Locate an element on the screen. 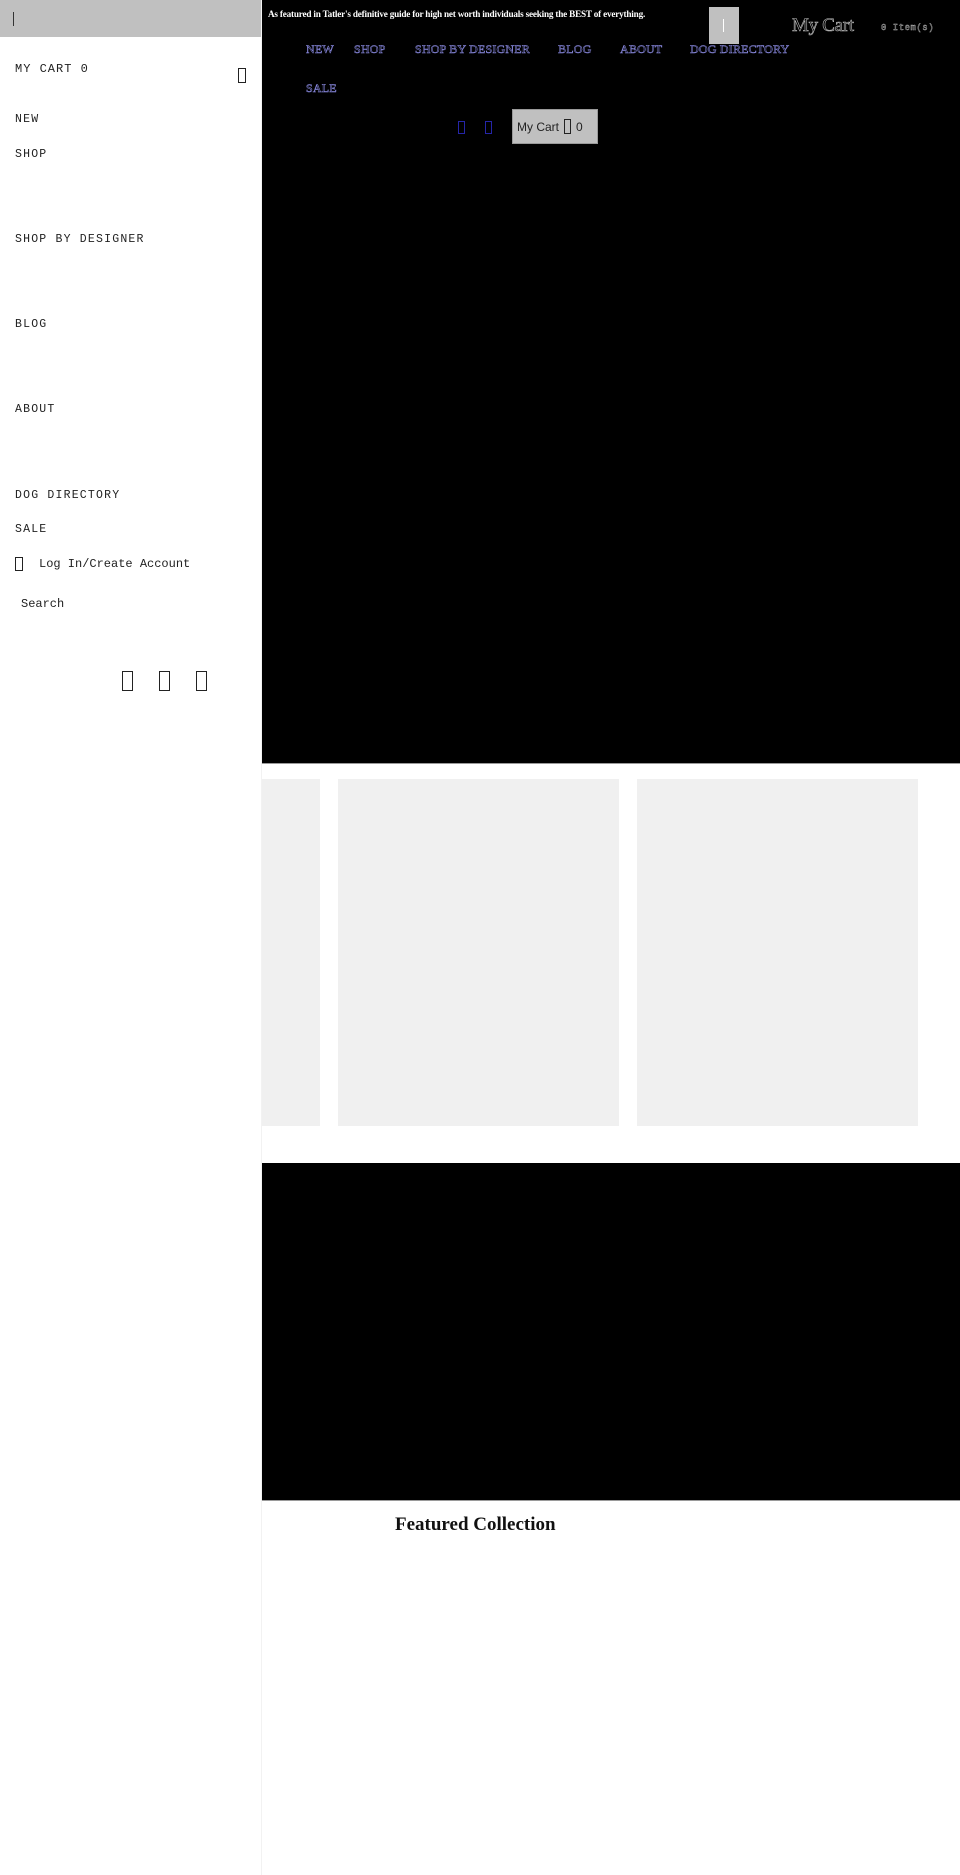 The width and height of the screenshot is (960, 1875). close-drawer-button is located at coordinates (13, 19).